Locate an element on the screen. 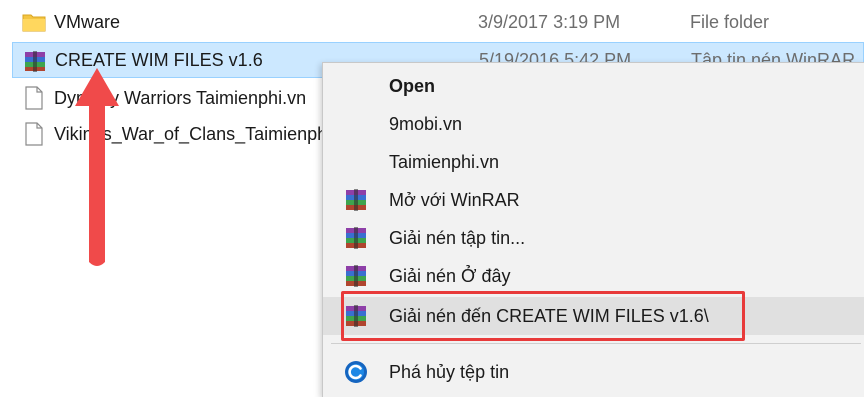 This screenshot has height=397, width=864. menu-item-9mobi: 9mobi.vn is located at coordinates (593, 124).